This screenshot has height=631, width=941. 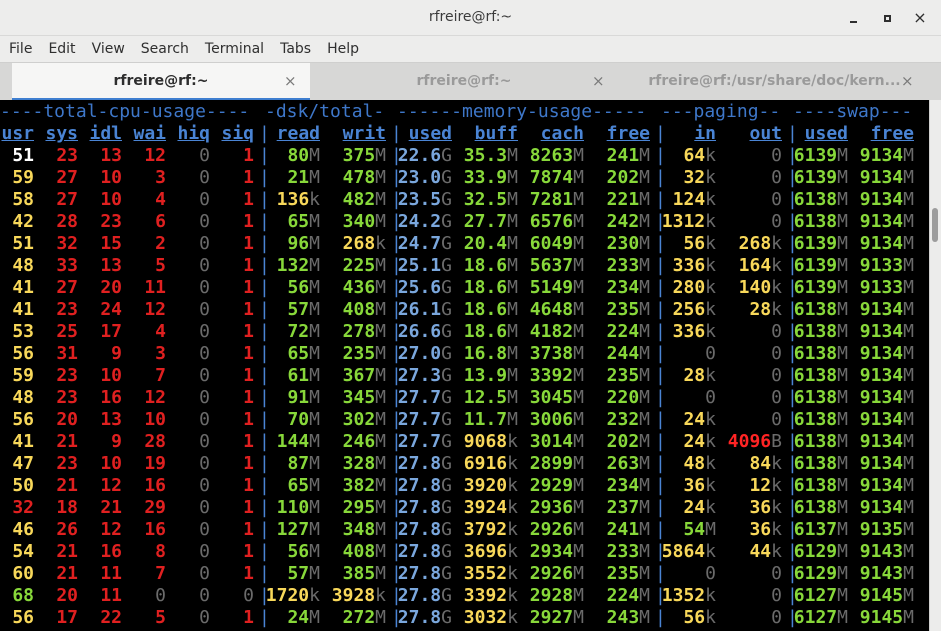 What do you see at coordinates (23, 353) in the screenshot?
I see `table-cell: 56` at bounding box center [23, 353].